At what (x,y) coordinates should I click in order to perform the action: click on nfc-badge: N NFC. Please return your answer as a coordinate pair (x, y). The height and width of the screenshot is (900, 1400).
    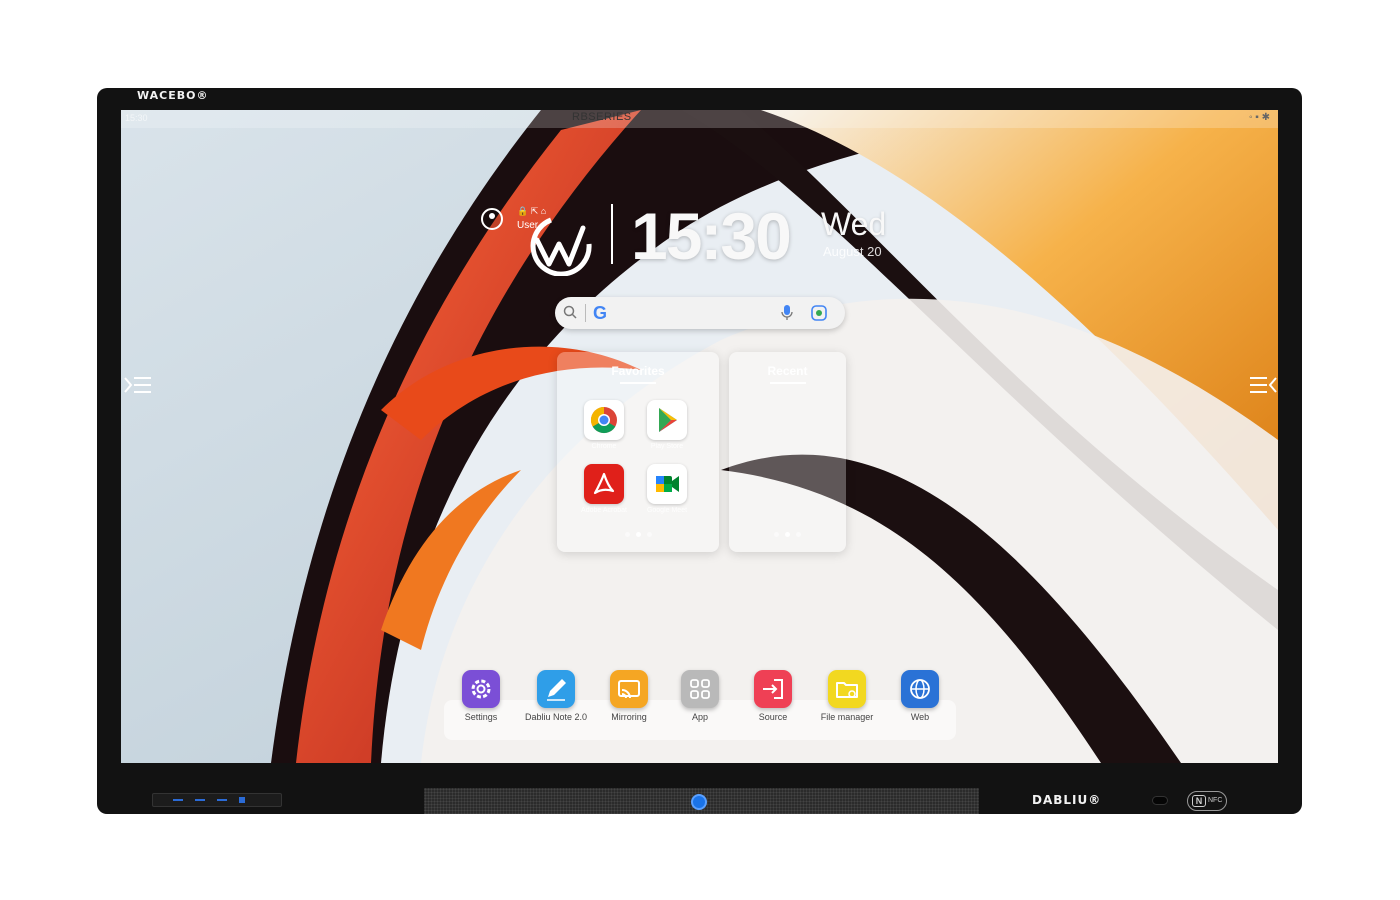
    Looking at the image, I should click on (1207, 801).